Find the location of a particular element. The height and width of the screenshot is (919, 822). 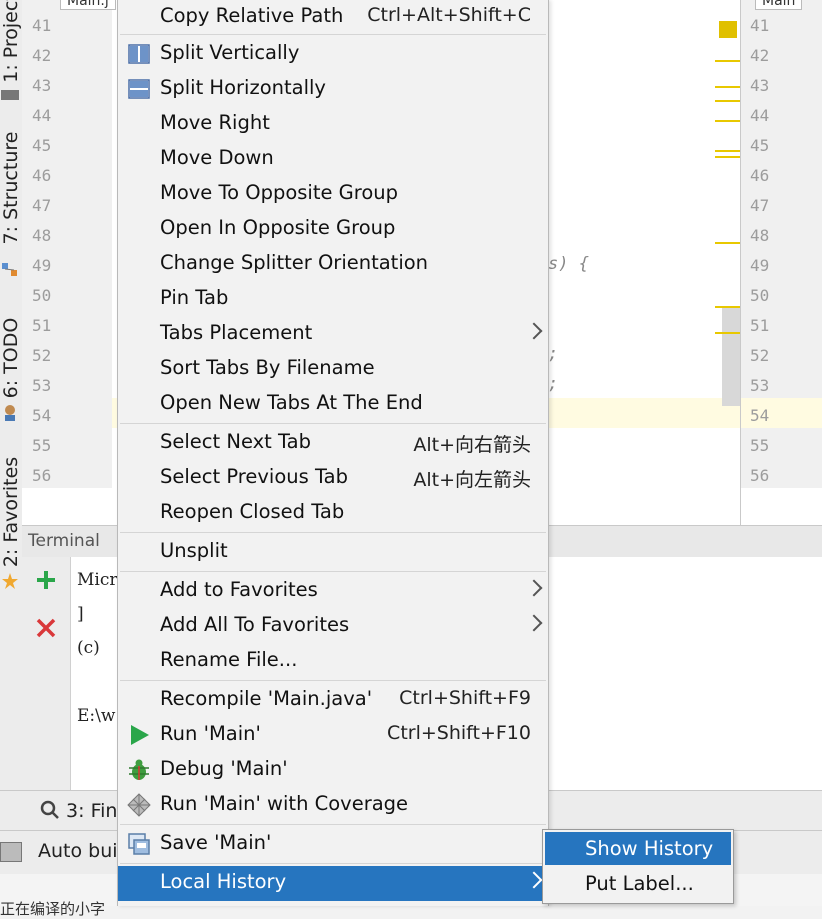

line-number: 51 is located at coordinates (760, 325).